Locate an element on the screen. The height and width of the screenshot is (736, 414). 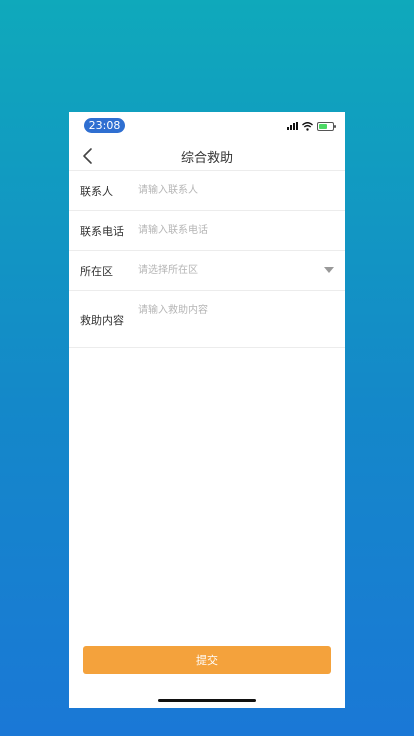
district-row: 所在区 is located at coordinates (207, 270).